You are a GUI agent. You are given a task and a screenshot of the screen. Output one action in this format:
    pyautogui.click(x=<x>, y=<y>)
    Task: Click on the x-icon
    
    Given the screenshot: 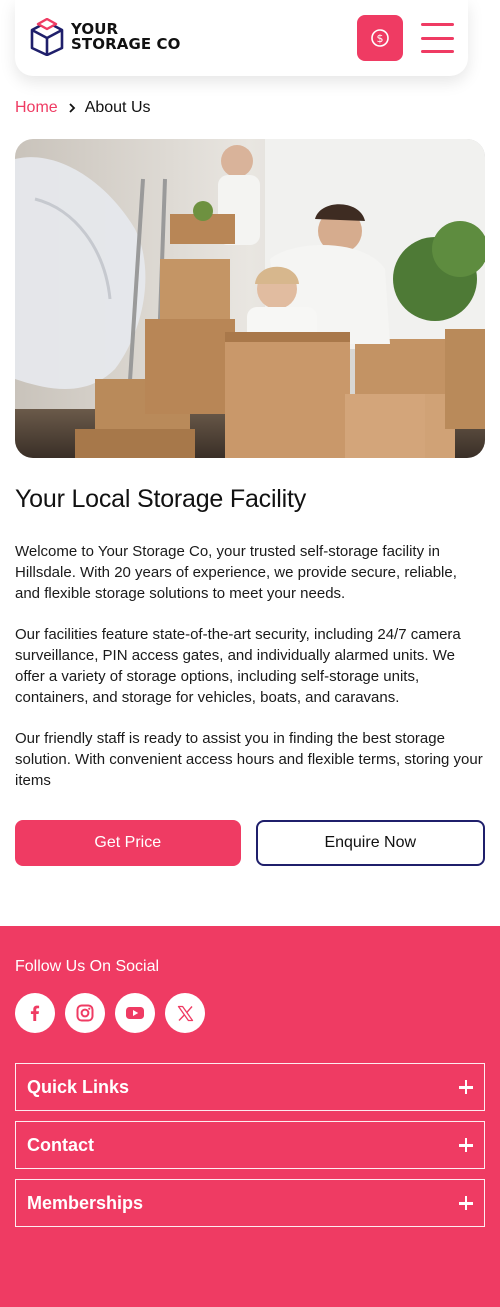 What is the action you would take?
    pyautogui.click(x=185, y=1013)
    